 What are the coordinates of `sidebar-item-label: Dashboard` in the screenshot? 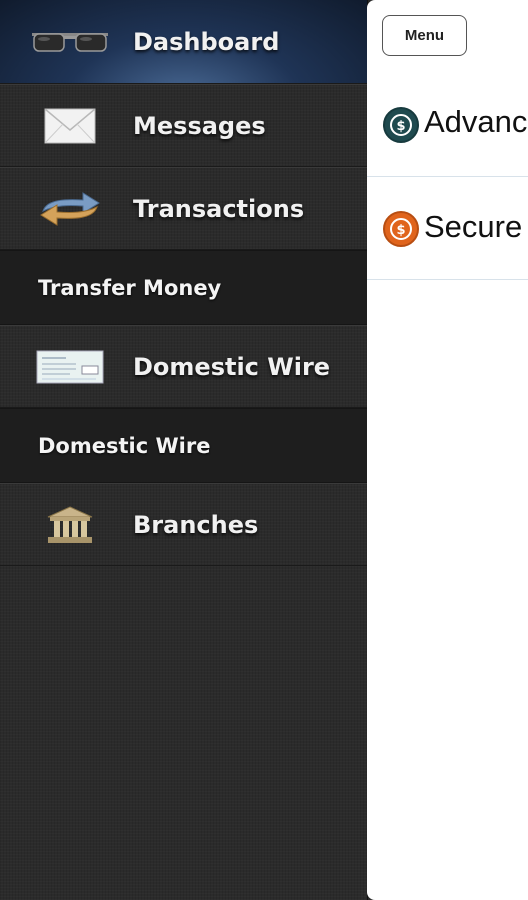 It's located at (206, 41).